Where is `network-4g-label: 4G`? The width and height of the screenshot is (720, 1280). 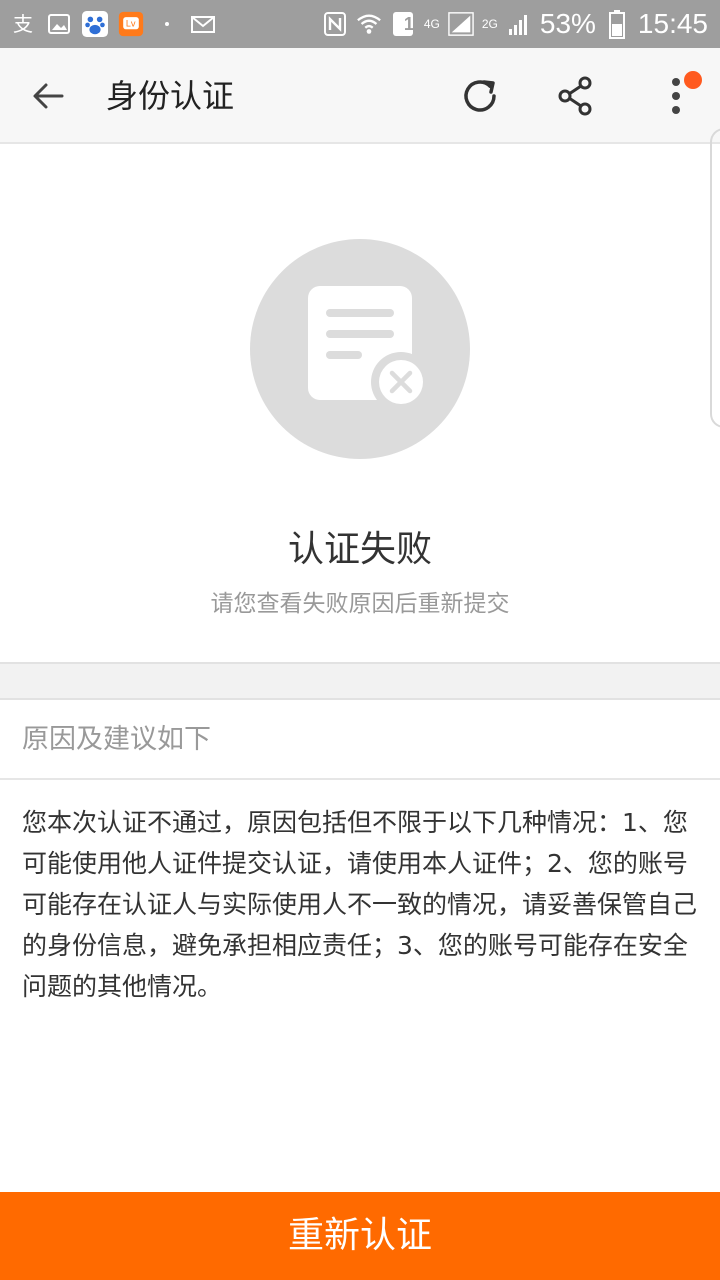
network-4g-label: 4G is located at coordinates (431, 24).